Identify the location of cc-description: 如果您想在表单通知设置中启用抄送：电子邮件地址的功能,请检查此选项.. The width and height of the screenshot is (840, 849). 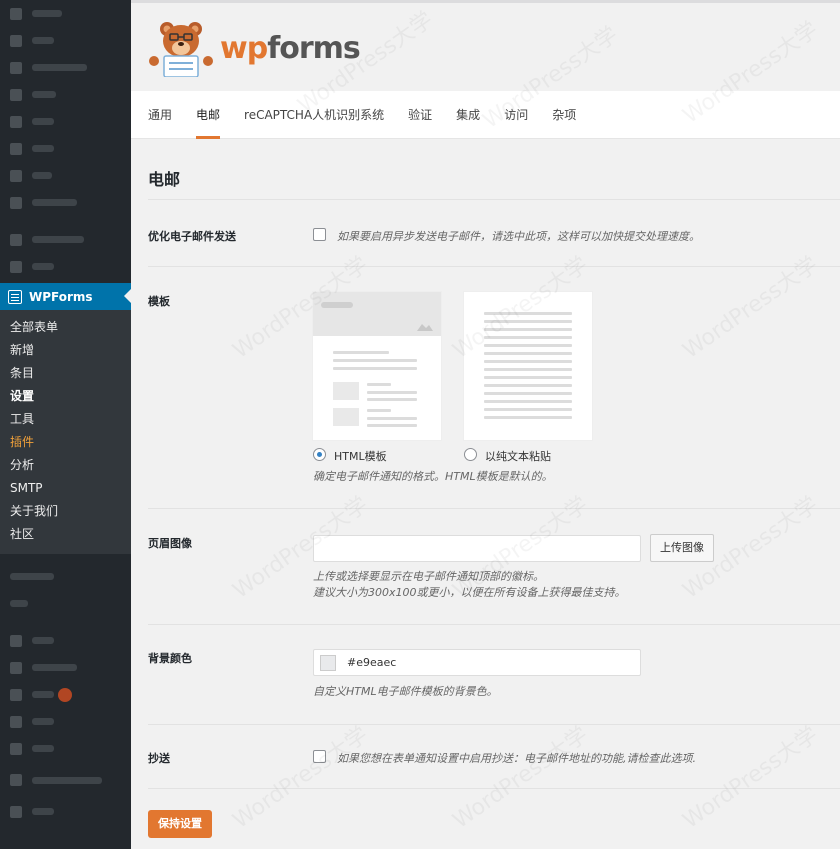
(516, 758).